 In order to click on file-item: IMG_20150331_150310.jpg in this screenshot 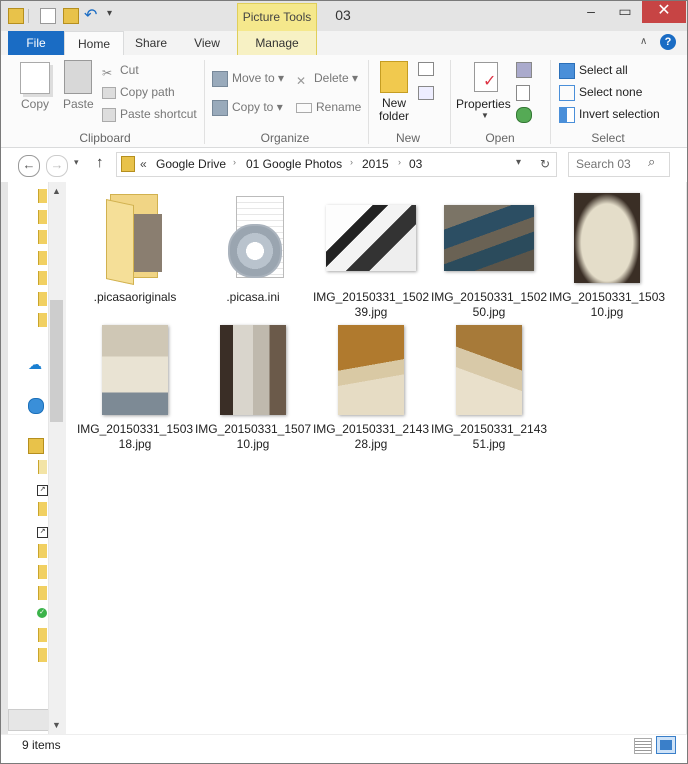, I will do `click(607, 256)`.